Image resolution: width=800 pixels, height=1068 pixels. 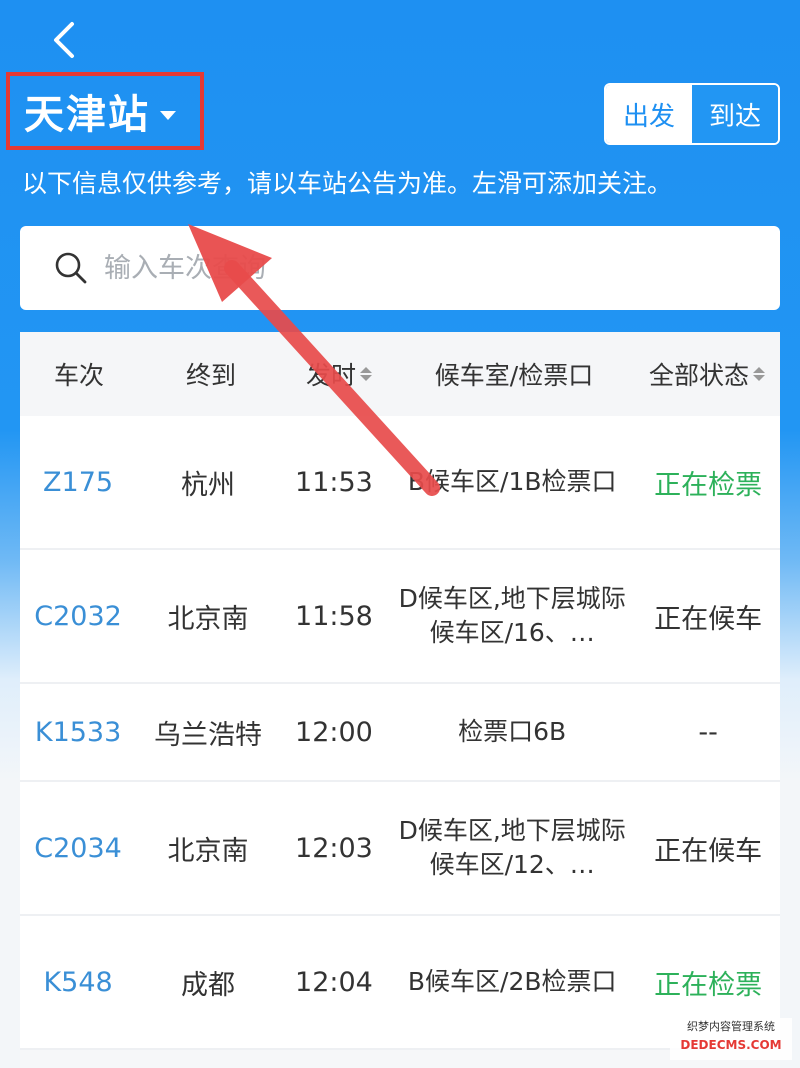 What do you see at coordinates (87, 115) in the screenshot?
I see `station-name: 天津站` at bounding box center [87, 115].